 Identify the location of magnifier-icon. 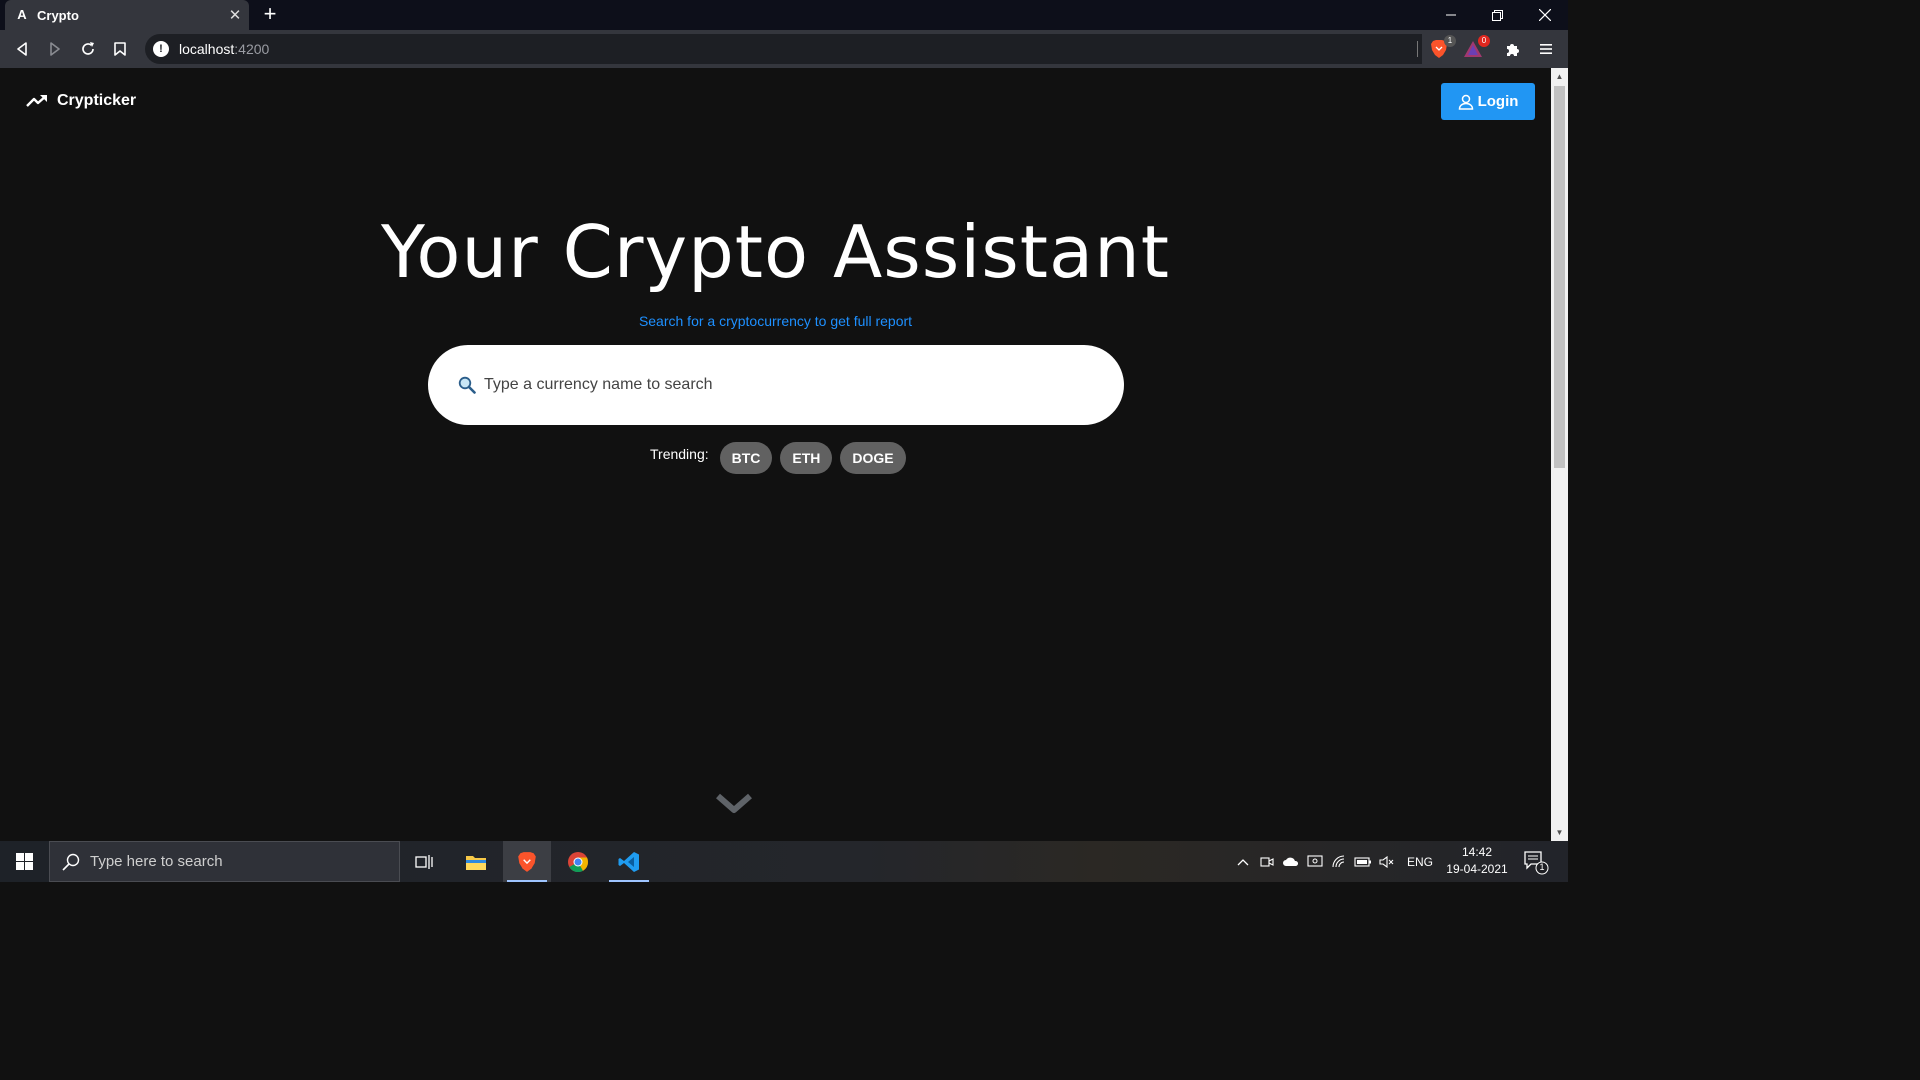
(467, 385).